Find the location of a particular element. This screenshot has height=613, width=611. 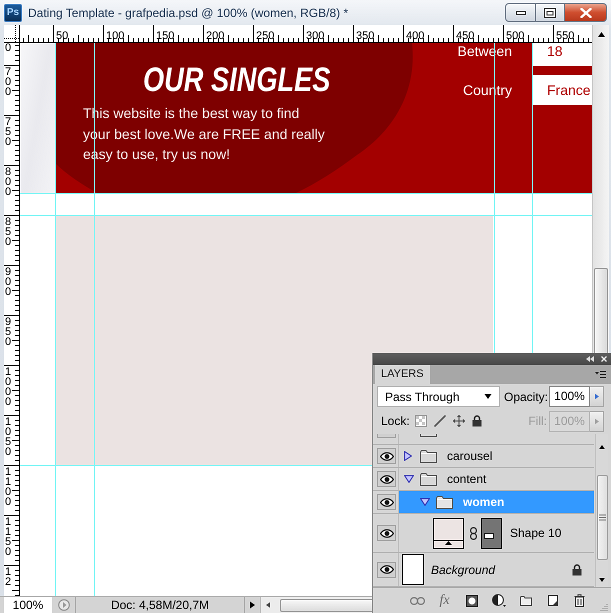

grip-icon is located at coordinates (602, 517).